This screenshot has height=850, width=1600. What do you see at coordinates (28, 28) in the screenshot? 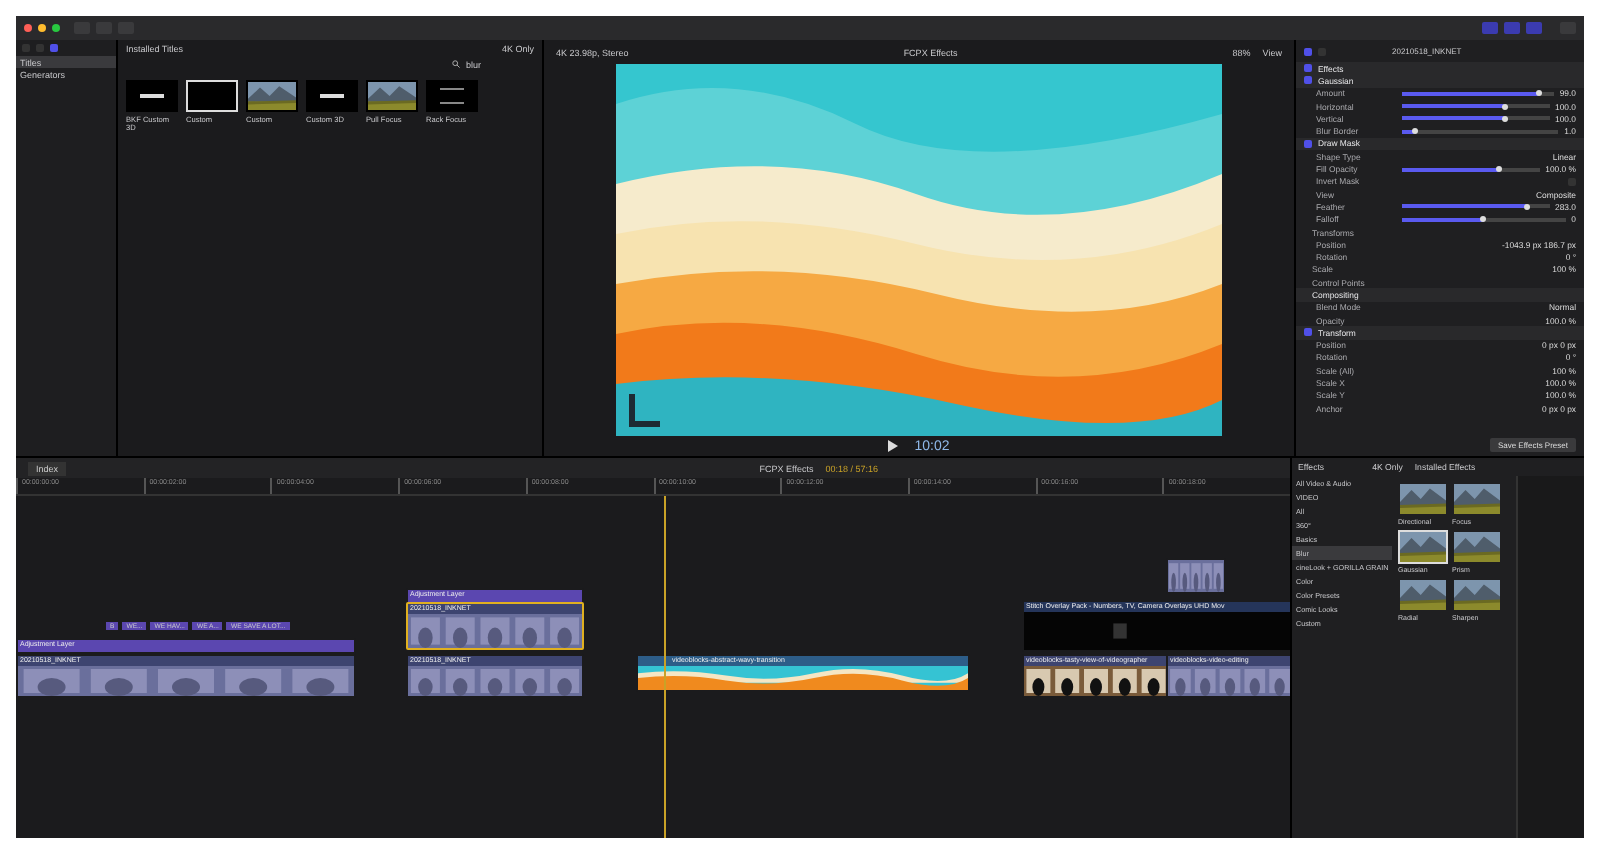
I see `close-button` at bounding box center [28, 28].